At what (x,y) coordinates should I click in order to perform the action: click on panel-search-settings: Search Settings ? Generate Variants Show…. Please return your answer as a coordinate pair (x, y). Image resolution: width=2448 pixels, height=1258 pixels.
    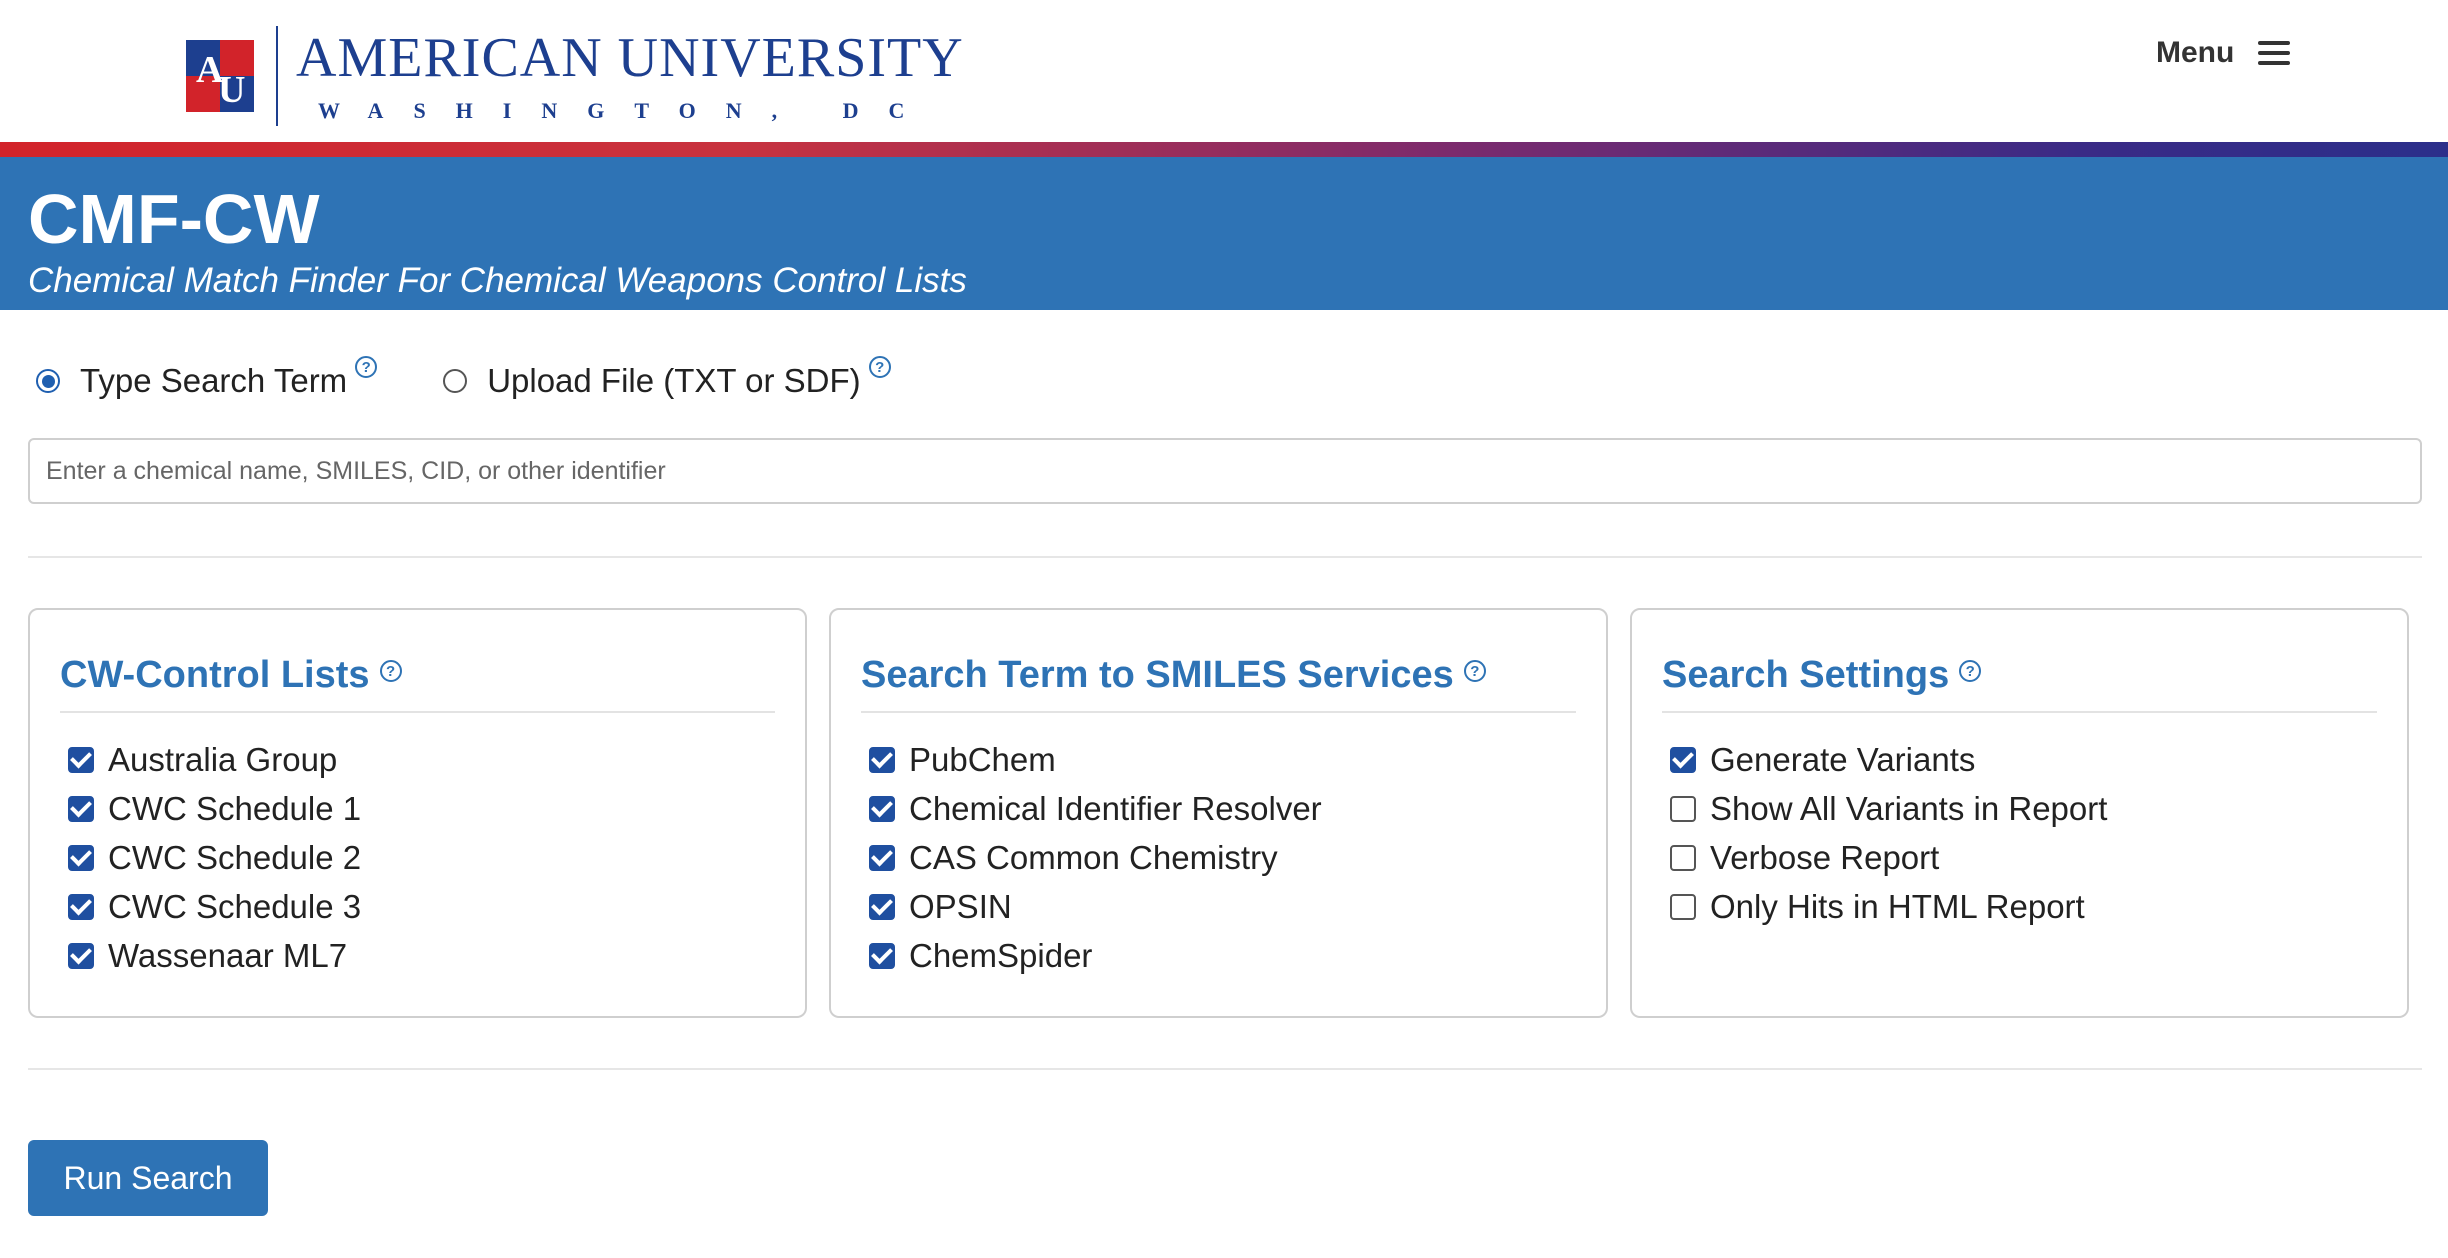
    Looking at the image, I should click on (2019, 813).